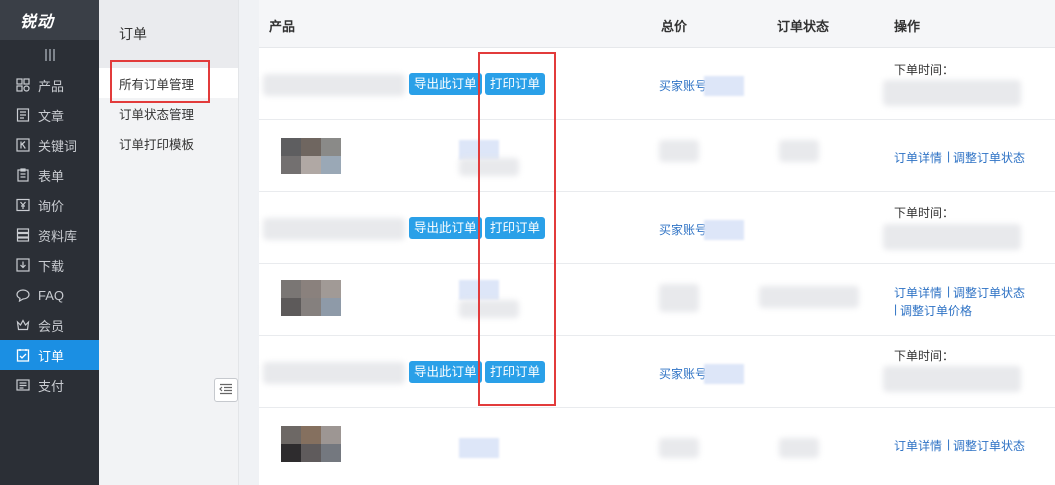 Image resolution: width=1055 pixels, height=485 pixels. I want to click on col-product: 产品, so click(282, 26).